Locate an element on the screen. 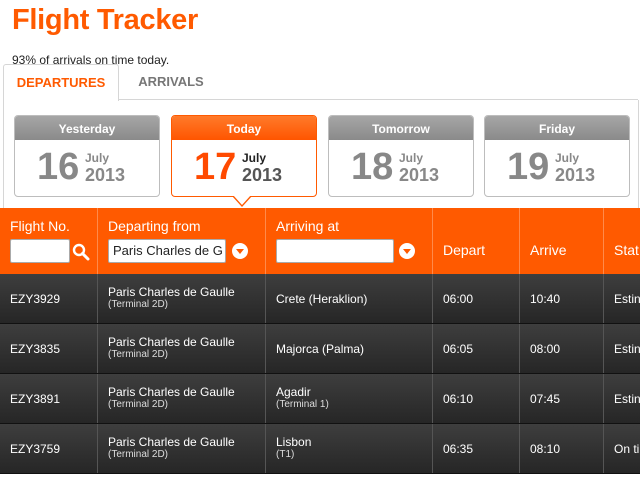 Image resolution: width=640 pixels, height=480 pixels. col-flight-no-label: Flight No. is located at coordinates (40, 226).